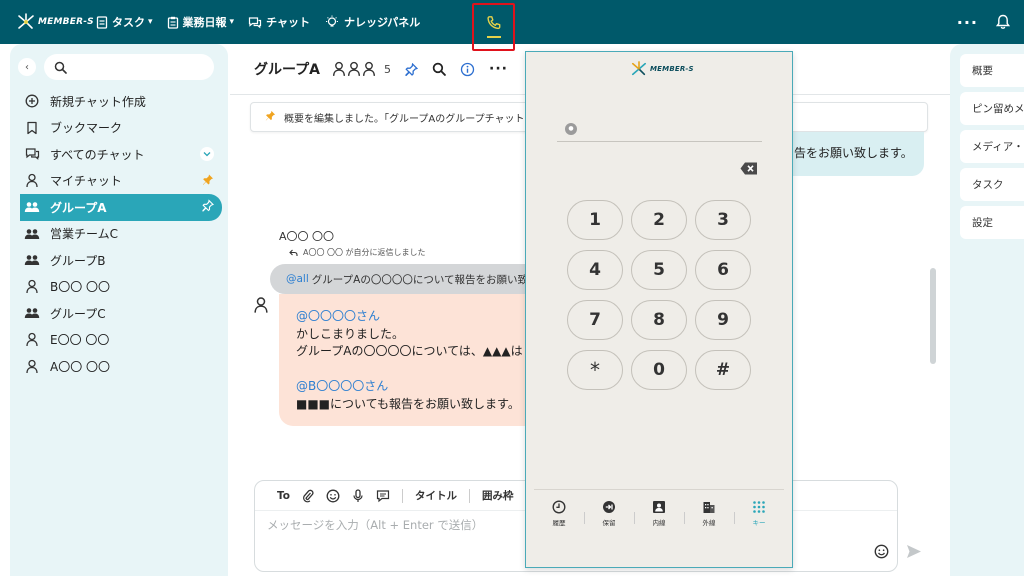 Image resolution: width=1024 pixels, height=576 pixels. Describe the element at coordinates (413, 317) in the screenshot. I see `message-line: @〇〇〇〇さん` at that location.